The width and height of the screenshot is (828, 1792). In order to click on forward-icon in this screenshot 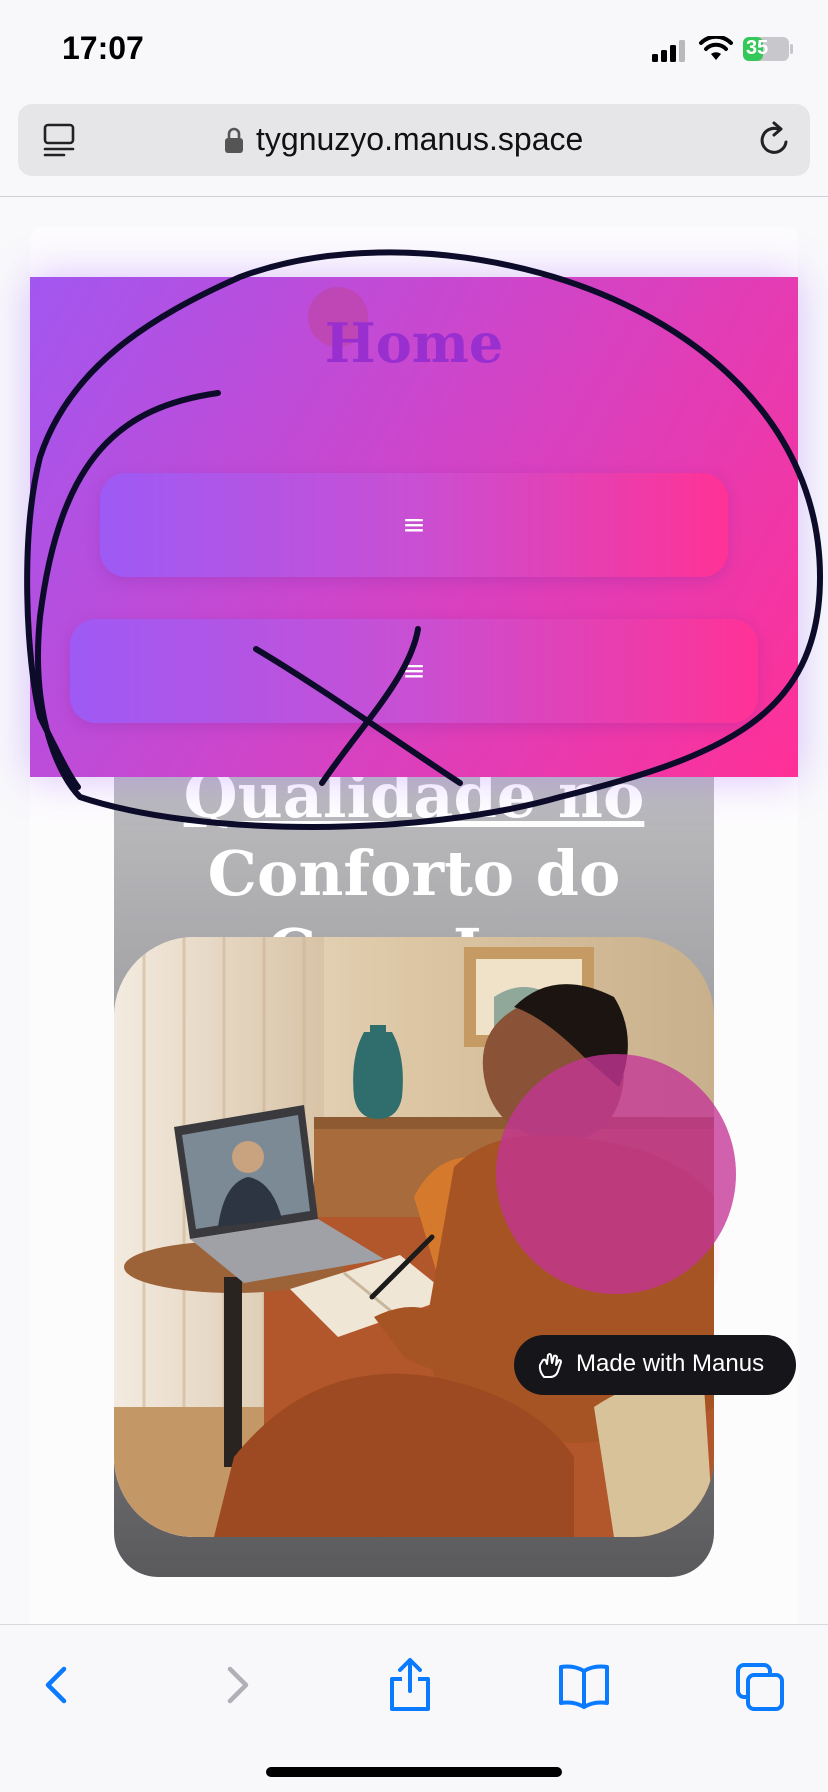, I will do `click(236, 1685)`.